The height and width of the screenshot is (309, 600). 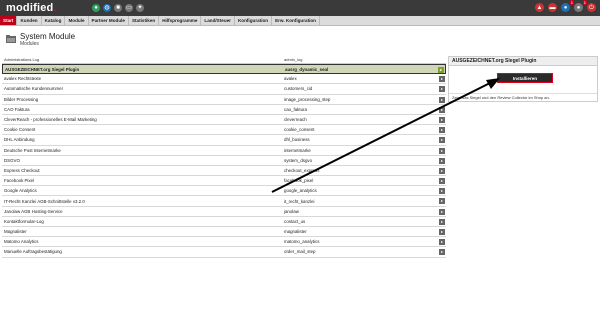 I want to click on table-row: Janolaw AGB Hosting-Service janolaw ▸, so click(x=224, y=212).